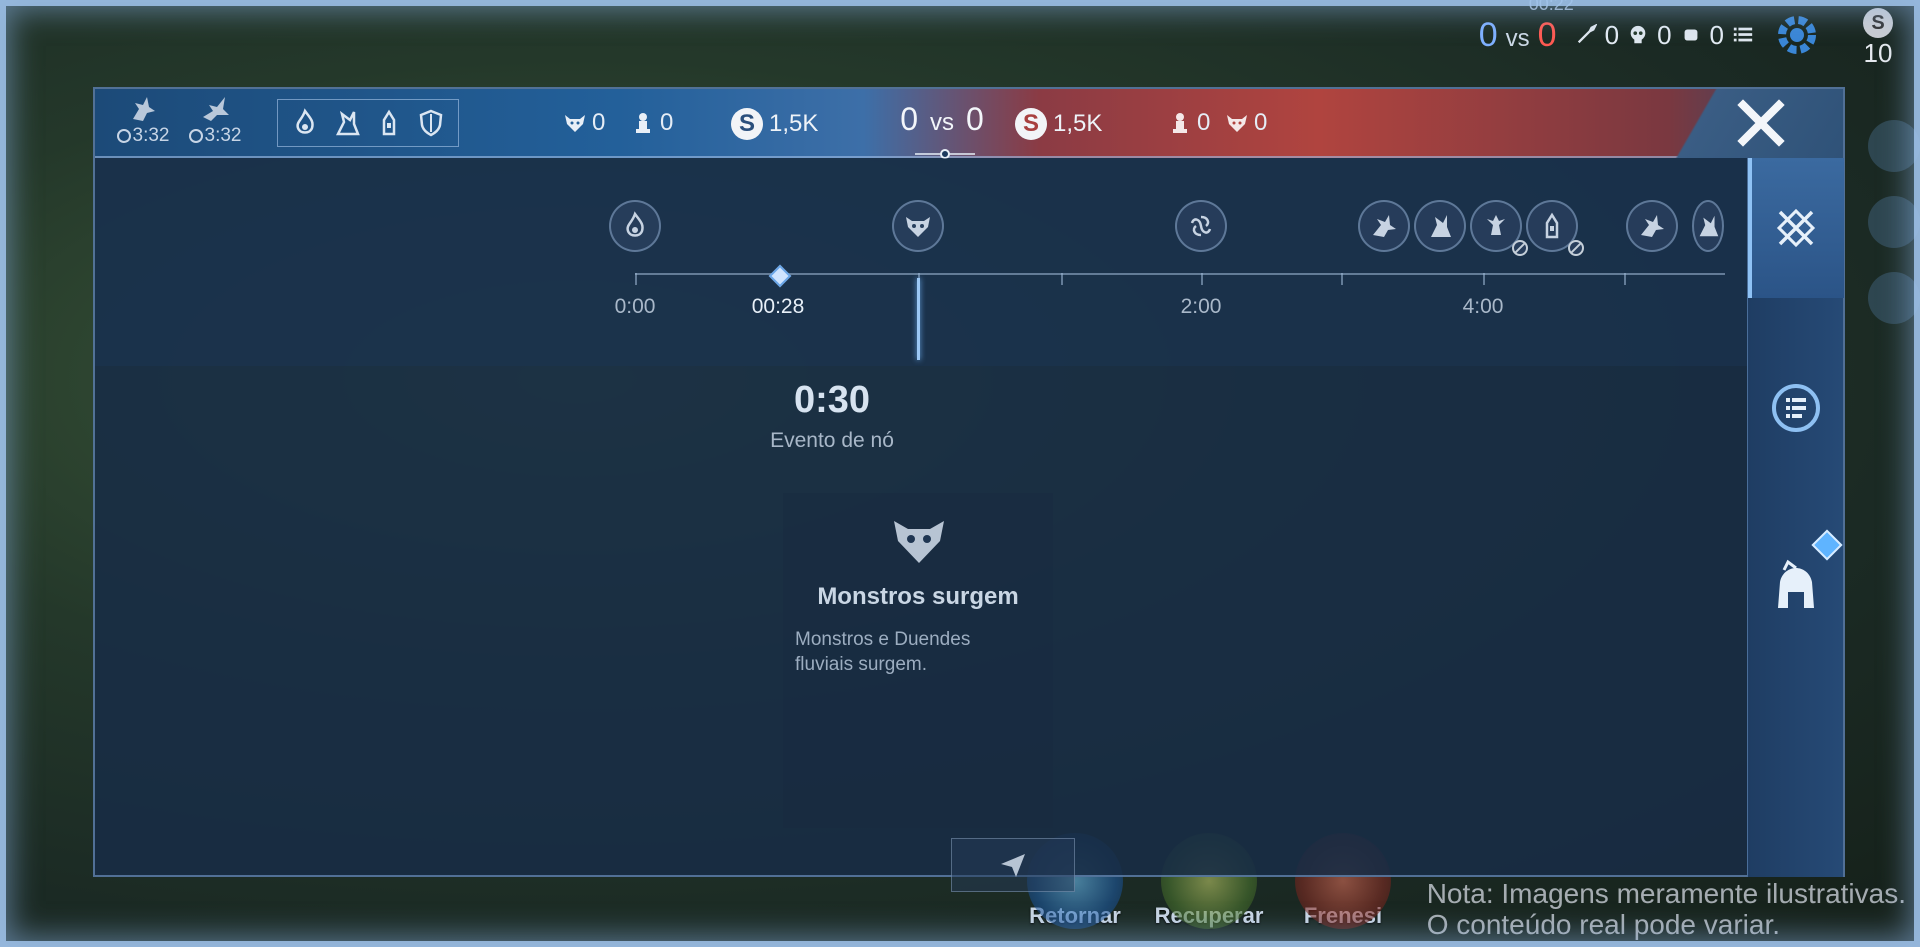 Image resolution: width=1920 pixels, height=947 pixels. Describe the element at coordinates (918, 596) in the screenshot. I see `event-title: Monstros surgem` at that location.